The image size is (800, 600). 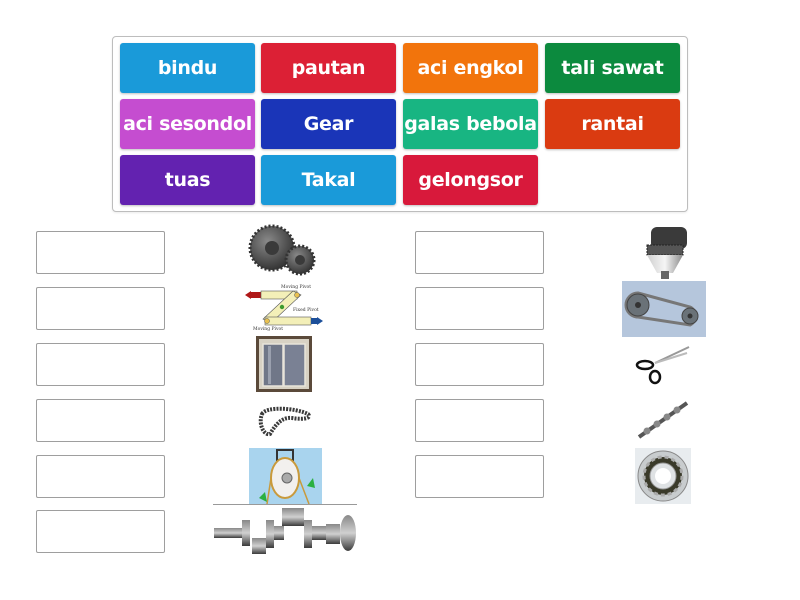 What do you see at coordinates (663, 420) in the screenshot?
I see `camshaft-image` at bounding box center [663, 420].